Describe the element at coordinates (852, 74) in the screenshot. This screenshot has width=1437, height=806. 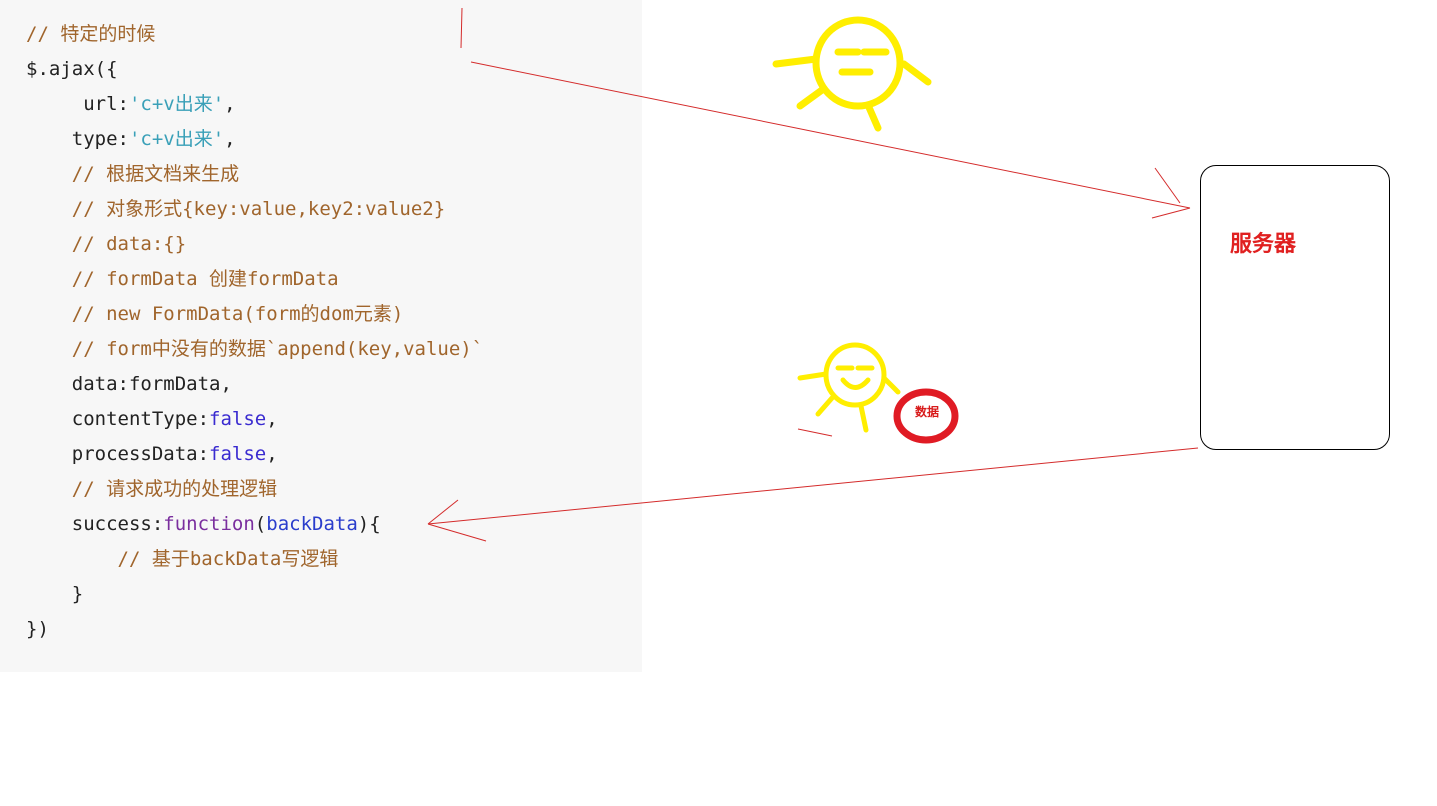
I see `client-figure-top` at that location.